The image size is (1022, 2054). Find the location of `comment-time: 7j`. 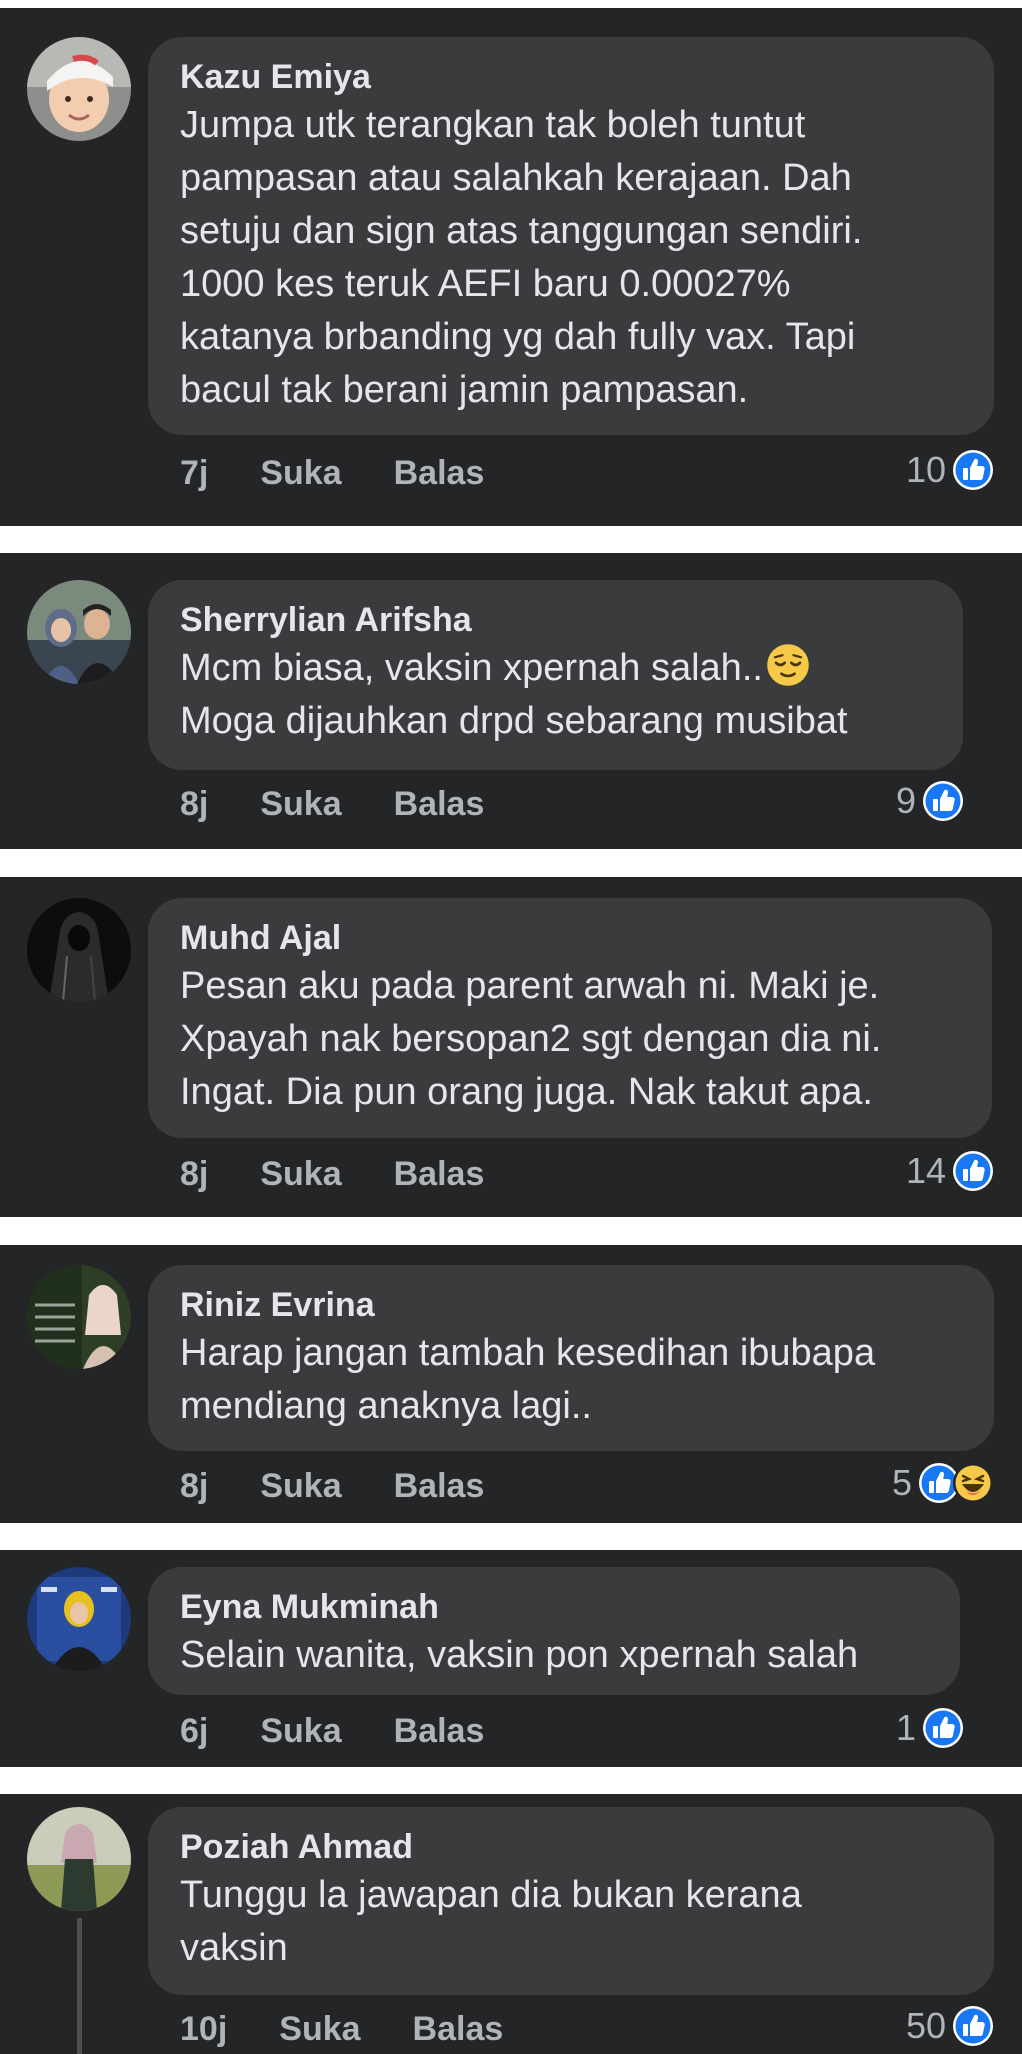

comment-time: 7j is located at coordinates (194, 473).